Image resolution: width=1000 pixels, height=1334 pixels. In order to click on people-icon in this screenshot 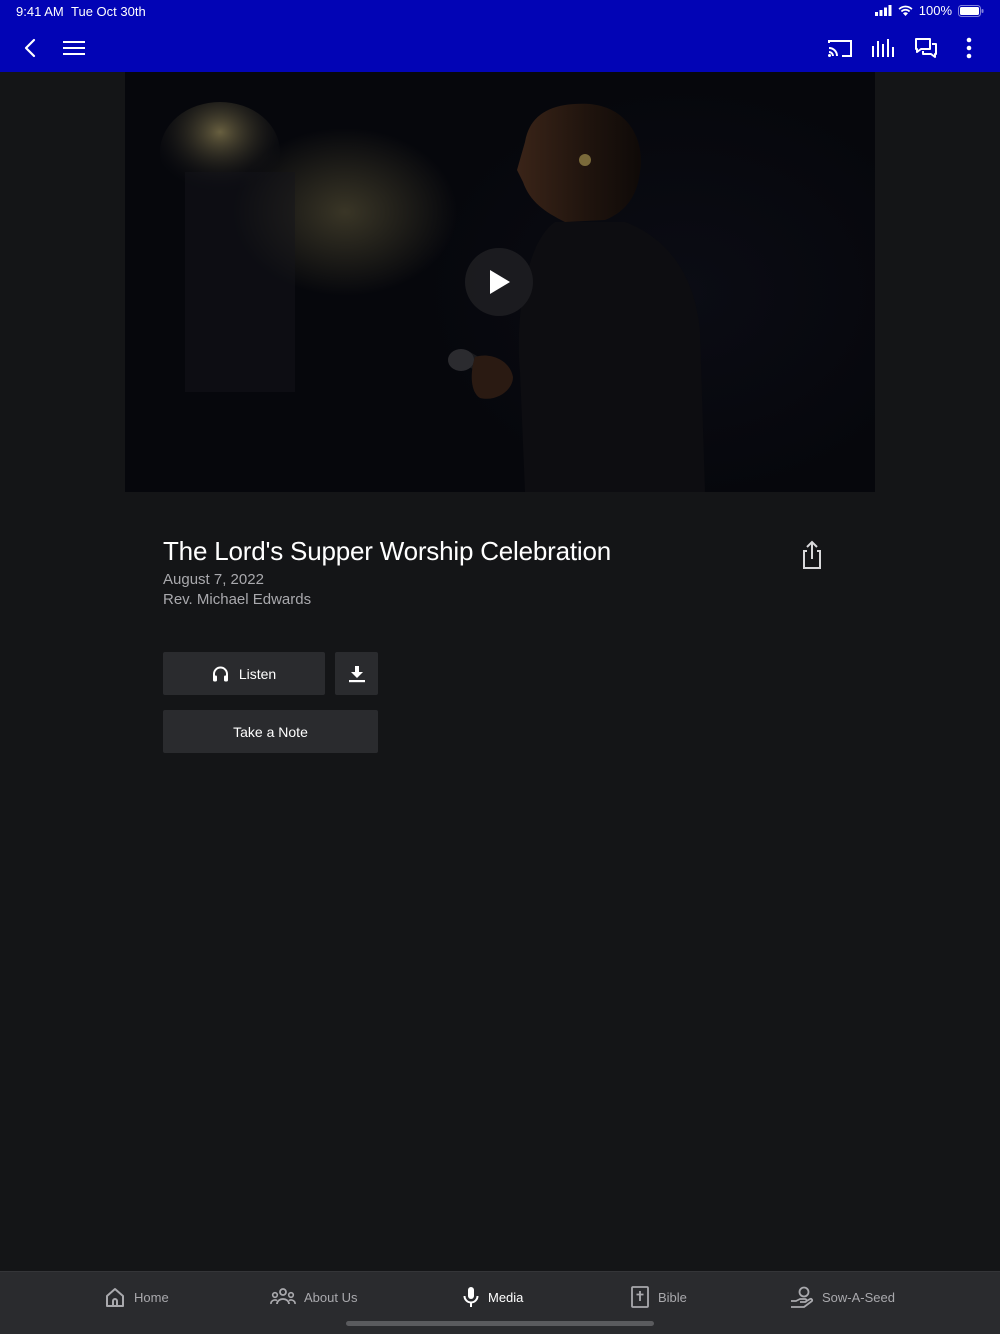, I will do `click(283, 1296)`.